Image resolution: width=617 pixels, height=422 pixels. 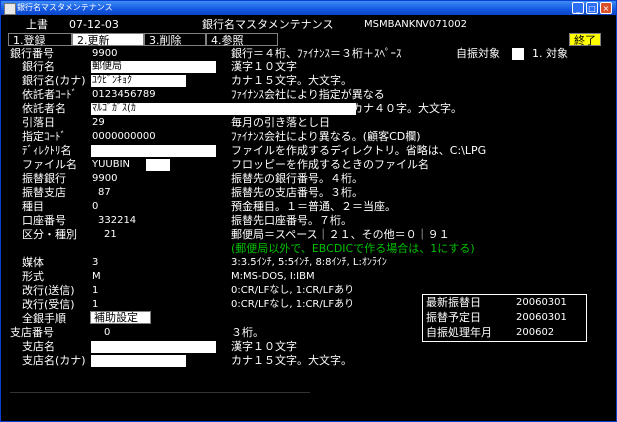 What do you see at coordinates (44, 136) in the screenshot?
I see `designated-code-label: 指定ｺｰﾄﾞ` at bounding box center [44, 136].